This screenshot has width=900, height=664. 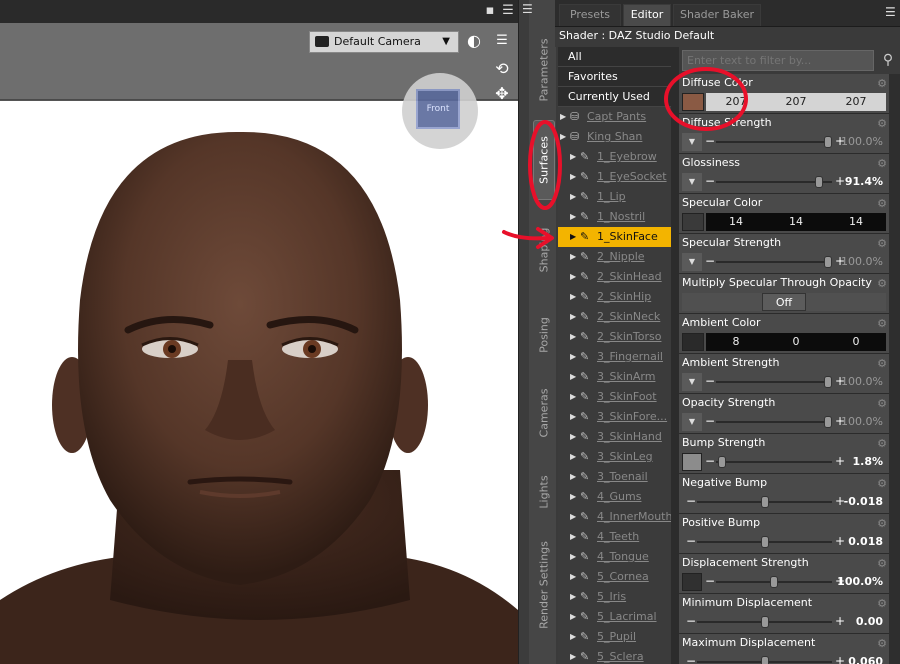 I want to click on diffuse-color-field: 207 207 207, so click(x=784, y=102).